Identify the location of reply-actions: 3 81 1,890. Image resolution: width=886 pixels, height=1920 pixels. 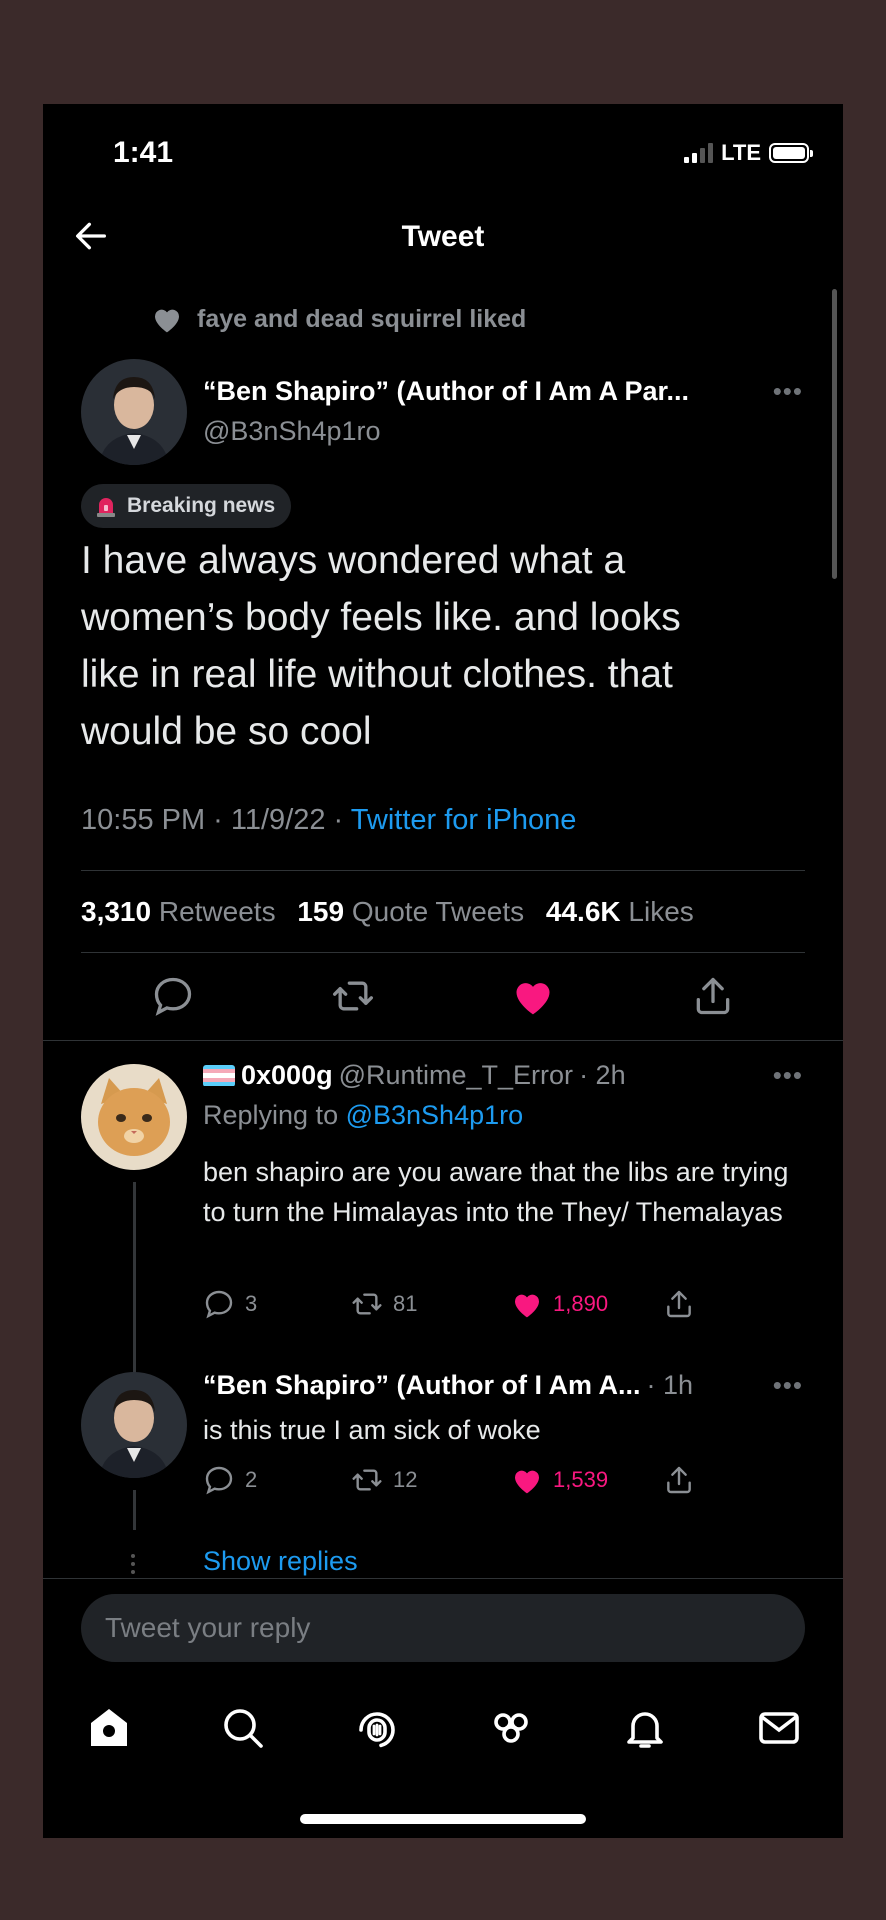
(483, 1304).